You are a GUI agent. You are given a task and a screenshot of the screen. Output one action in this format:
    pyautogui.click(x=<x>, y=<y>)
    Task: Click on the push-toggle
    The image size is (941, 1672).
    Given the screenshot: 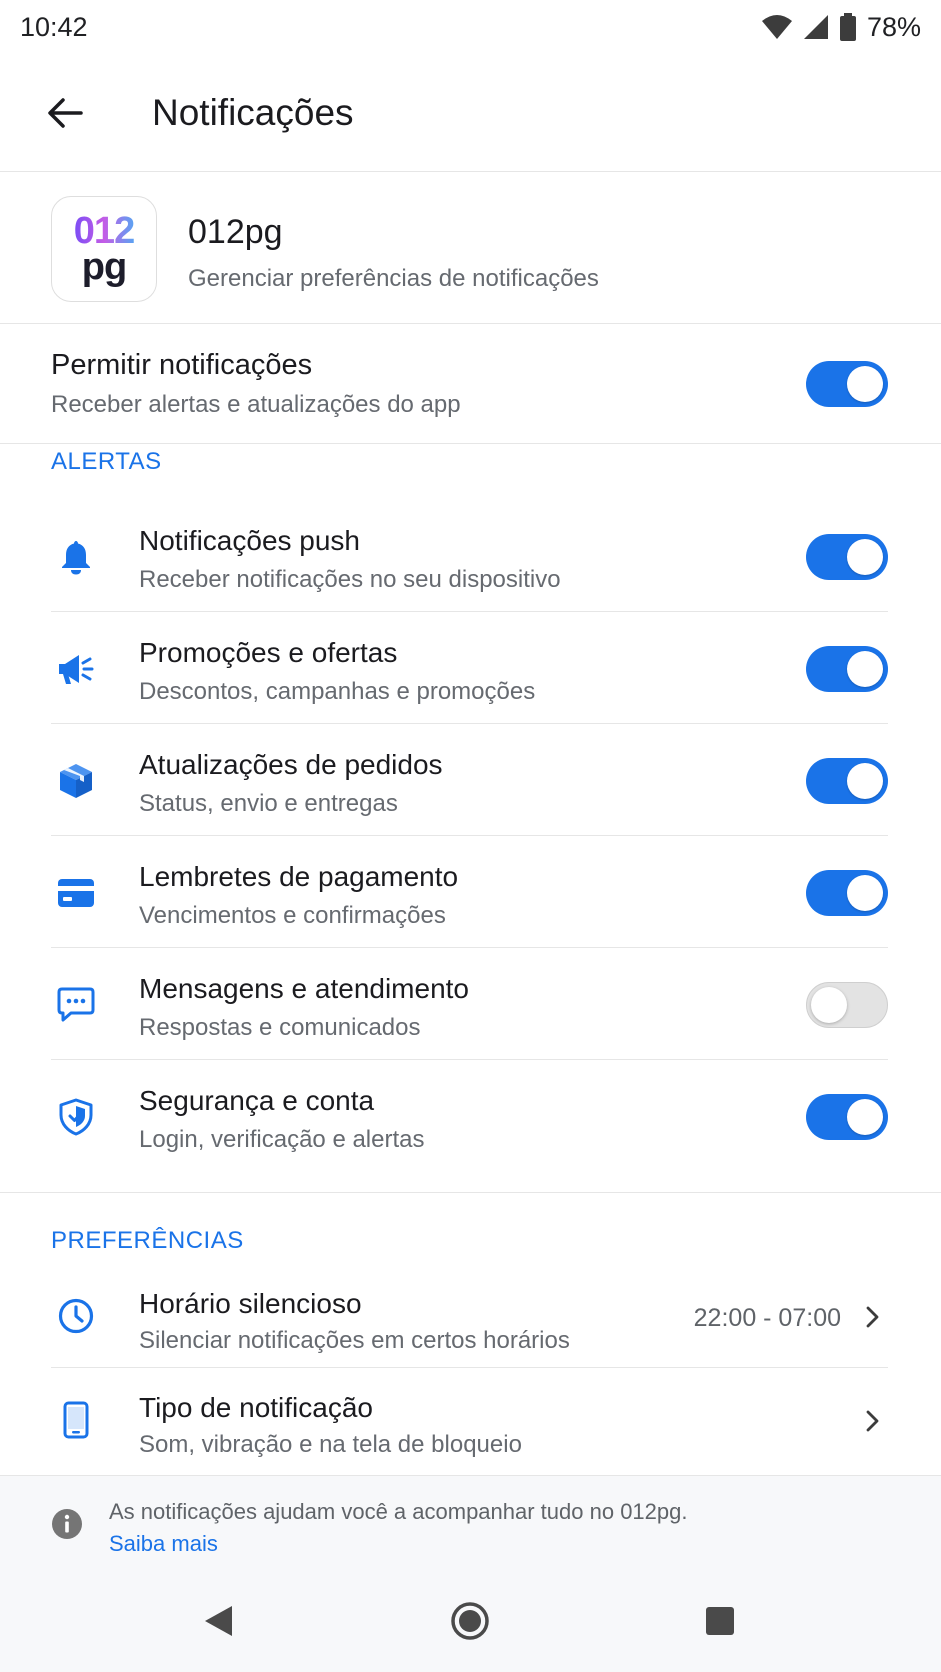 What is the action you would take?
    pyautogui.click(x=847, y=557)
    